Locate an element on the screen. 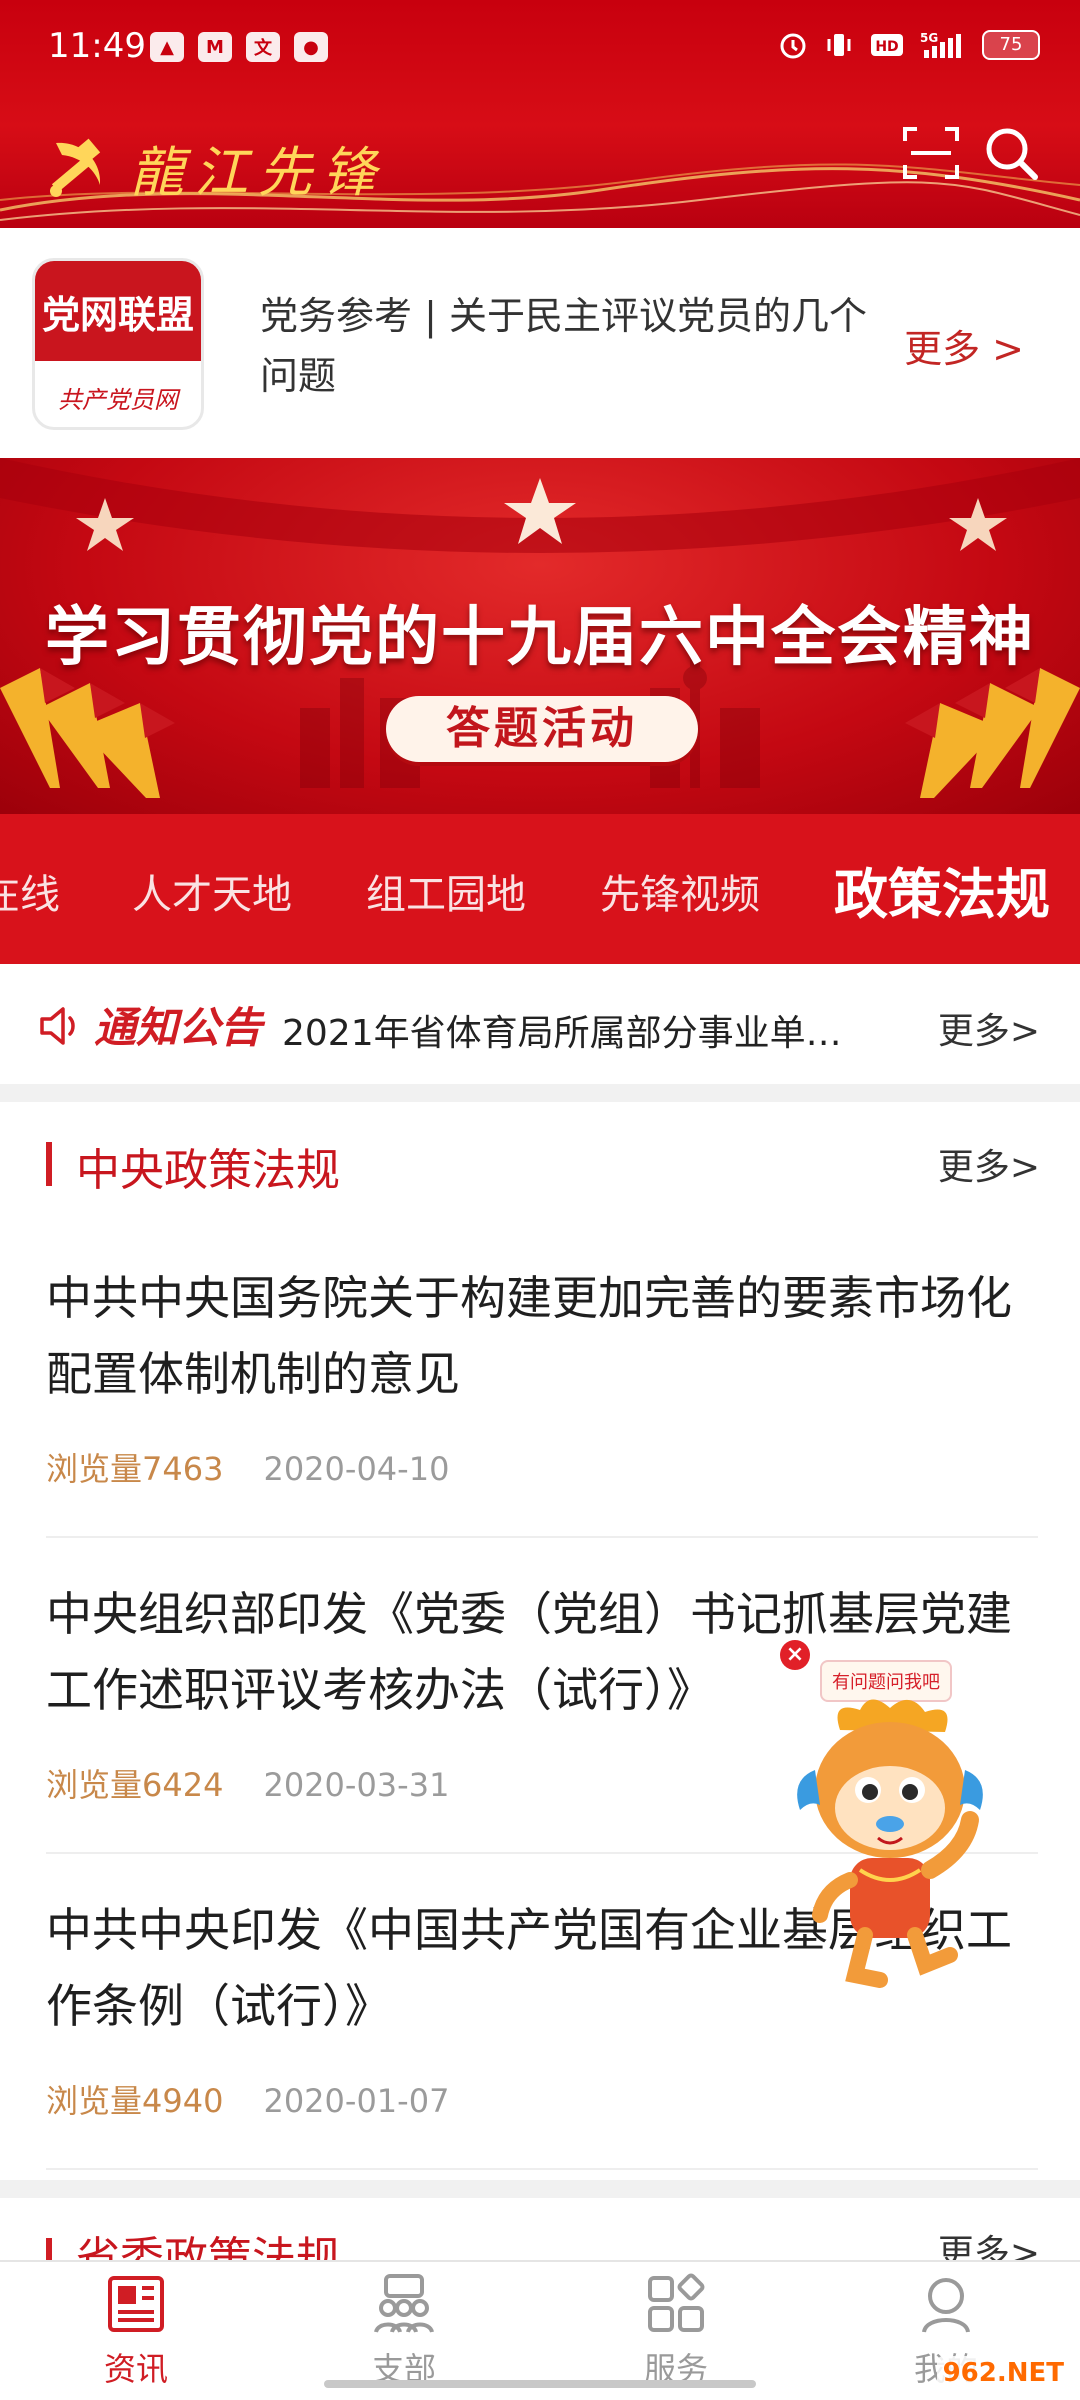 Image resolution: width=1080 pixels, height=2400 pixels. user-icon is located at coordinates (946, 2305).